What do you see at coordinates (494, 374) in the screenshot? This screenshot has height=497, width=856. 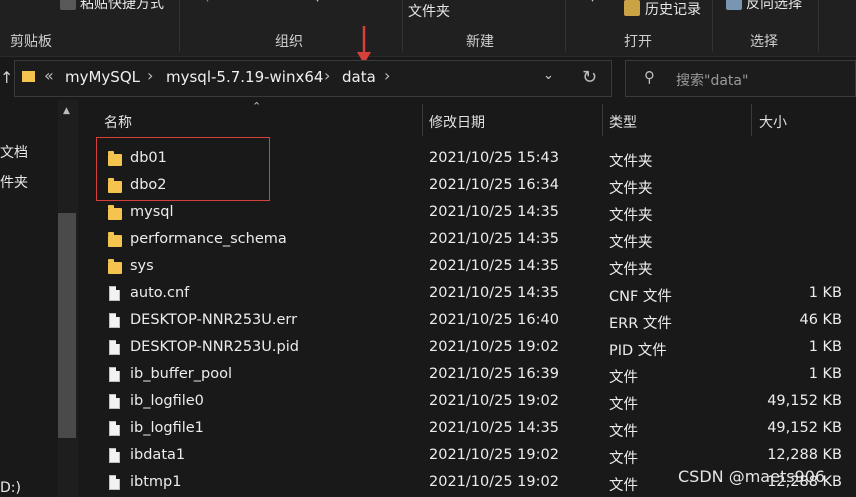 I see `file-date: 2021/10/25 16:39` at bounding box center [494, 374].